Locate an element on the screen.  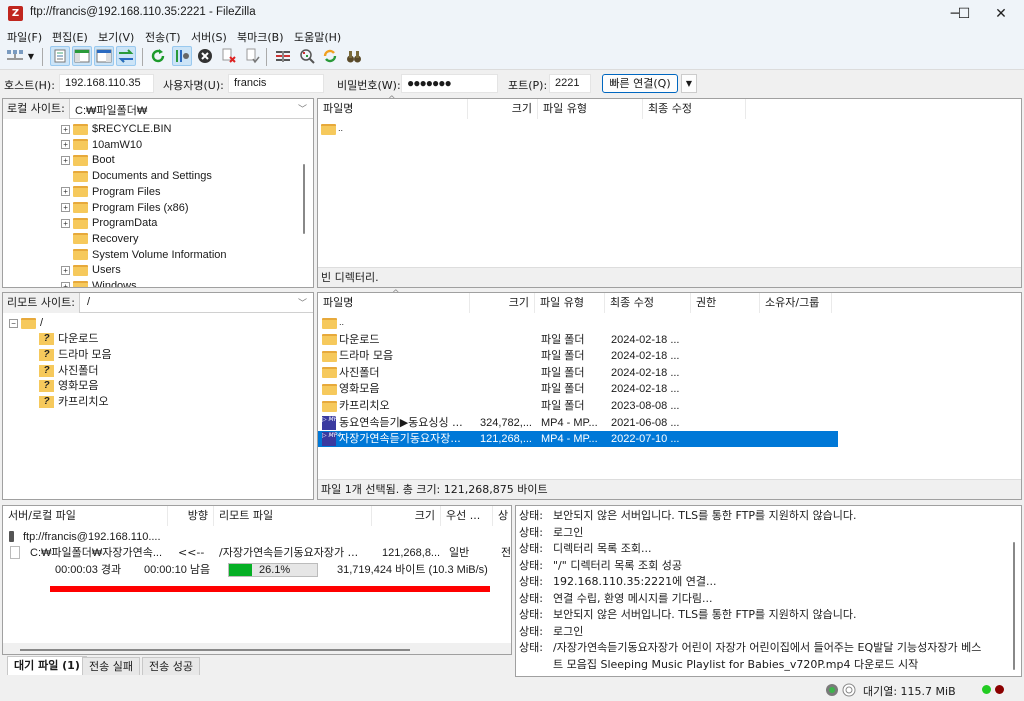
search-files-button is located at coordinates (354, 56).